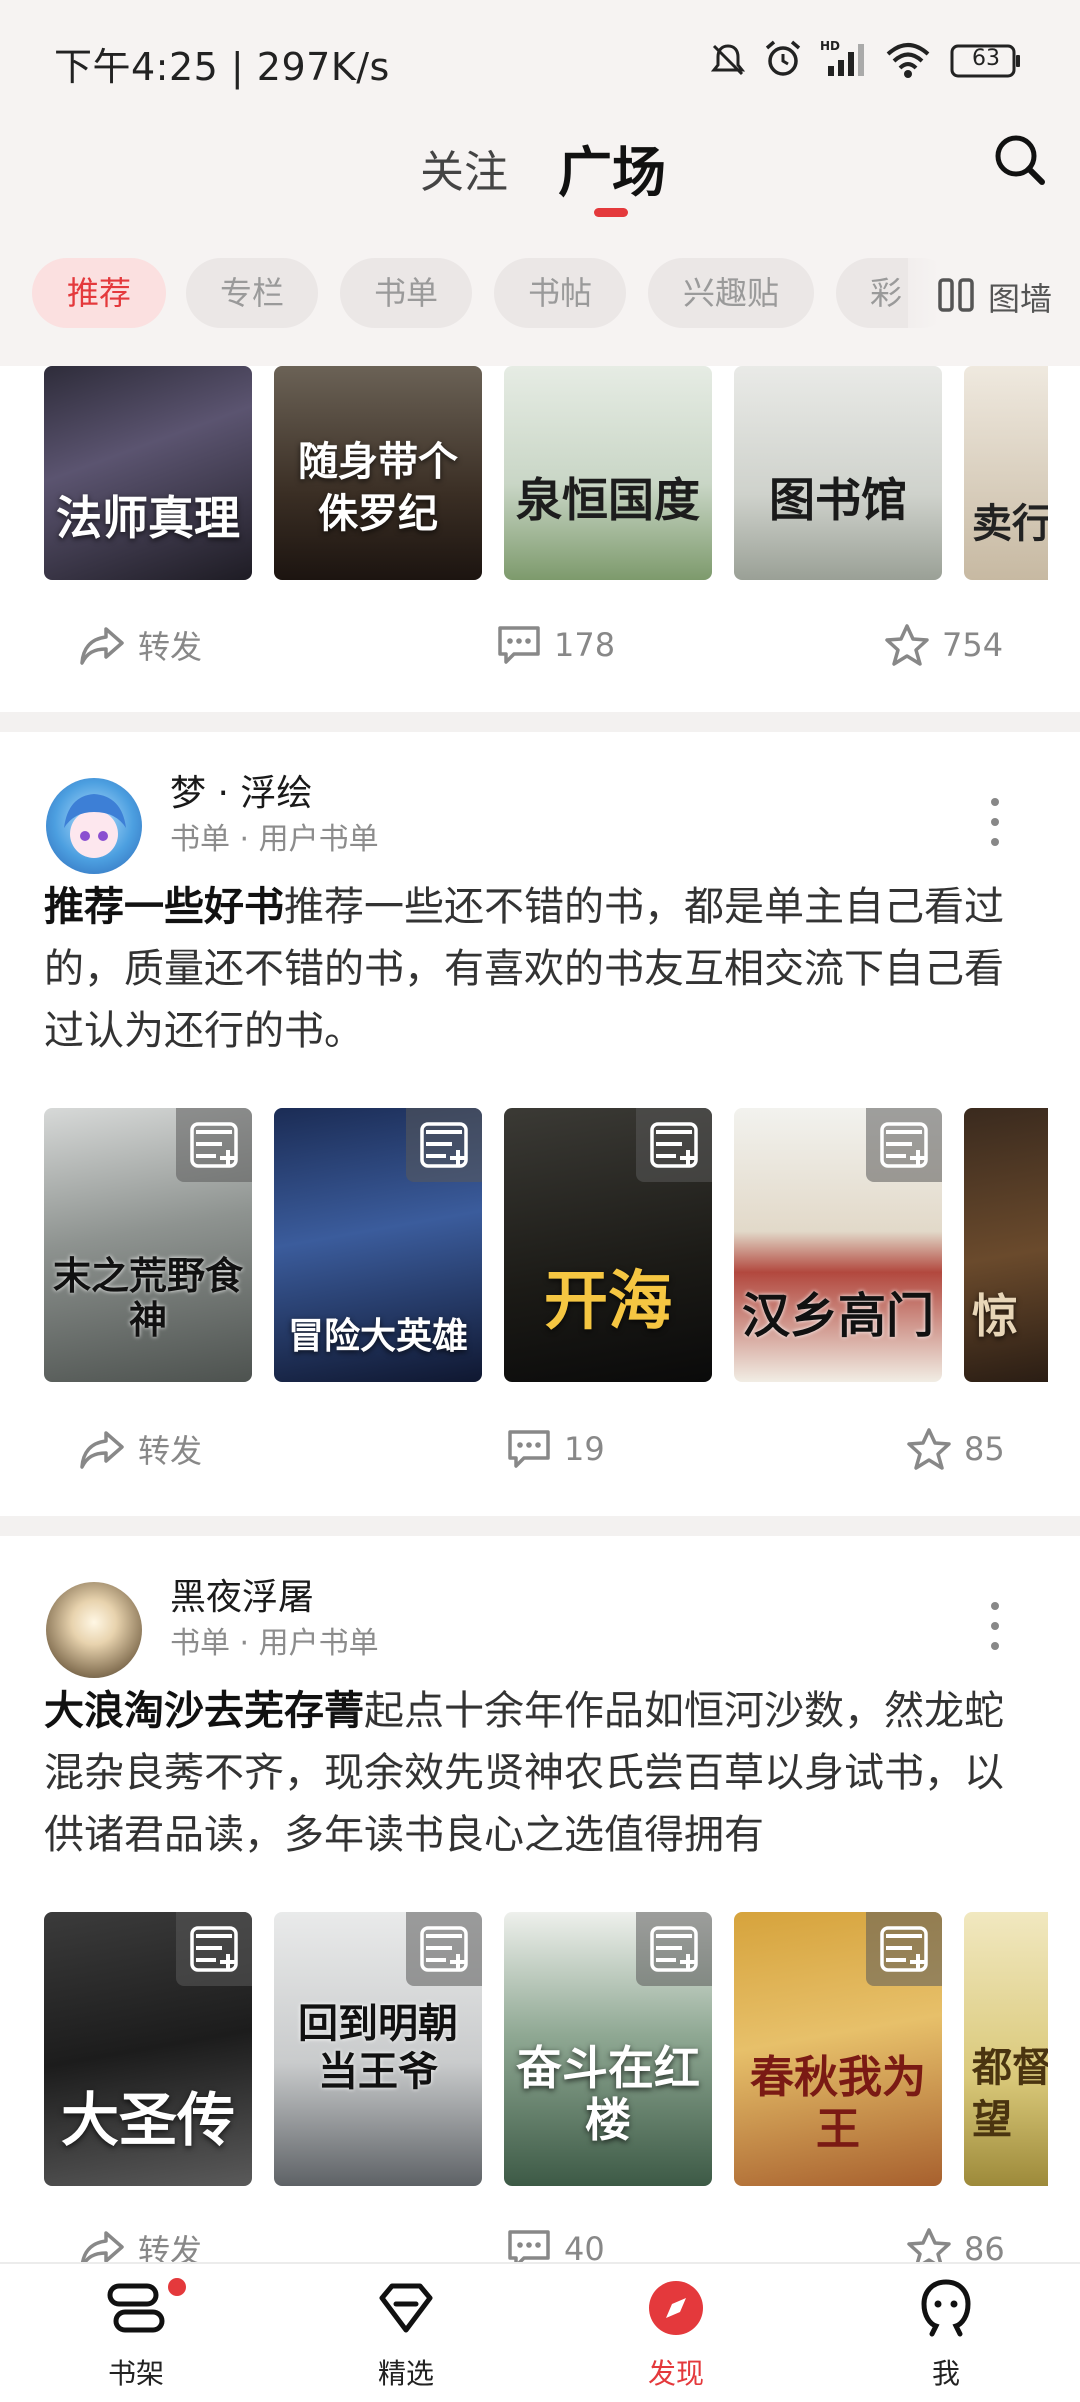 The width and height of the screenshot is (1080, 2402). What do you see at coordinates (540, 60) in the screenshot?
I see `status-bar: 下午4:25 | 297K/s HD 63` at bounding box center [540, 60].